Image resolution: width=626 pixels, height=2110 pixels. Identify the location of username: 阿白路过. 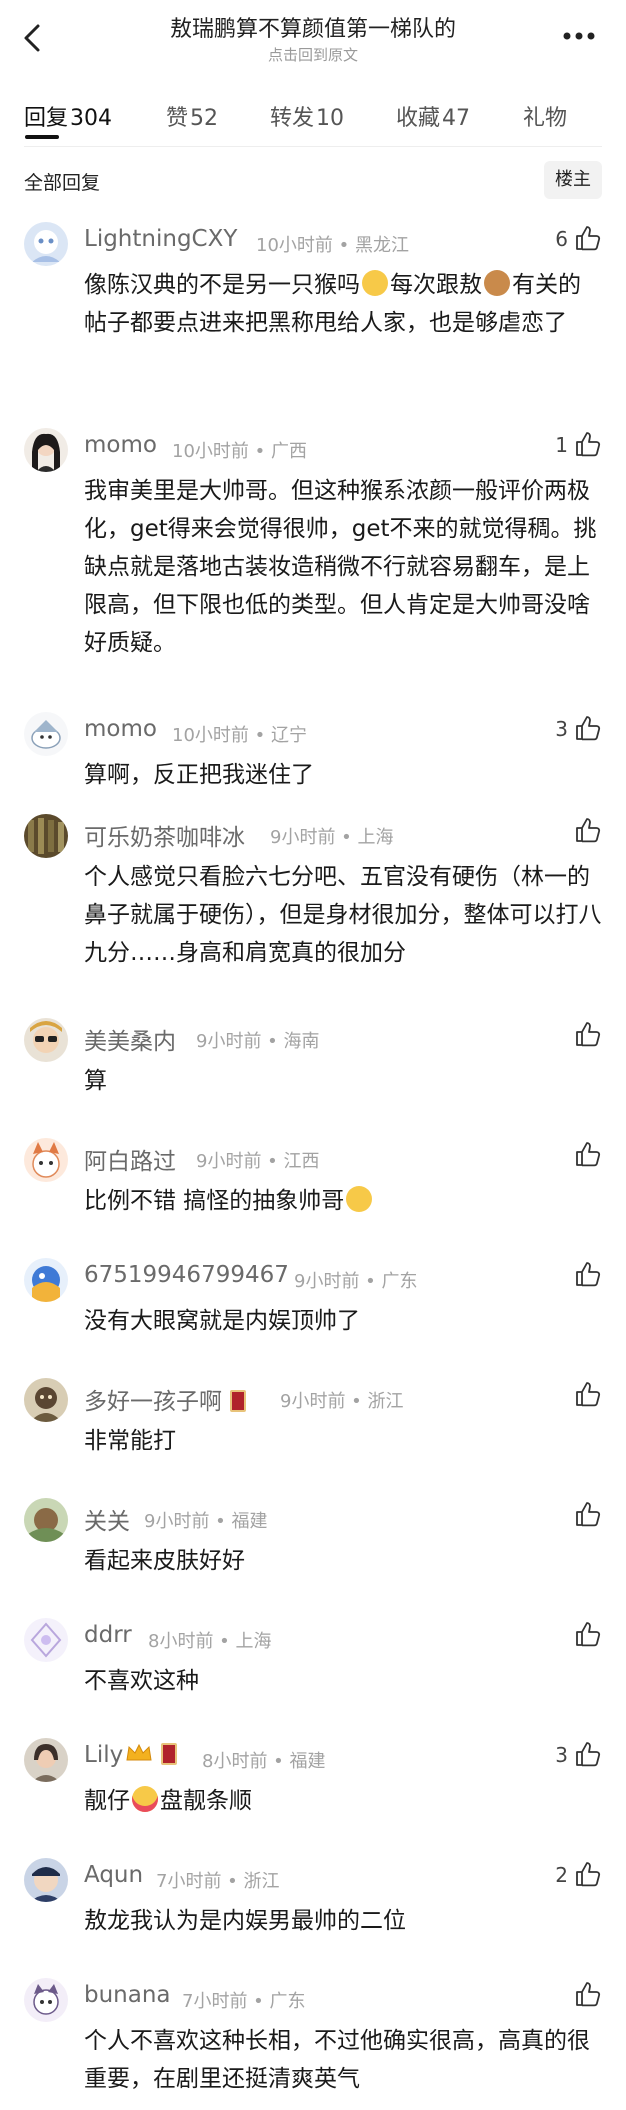
(130, 1159).